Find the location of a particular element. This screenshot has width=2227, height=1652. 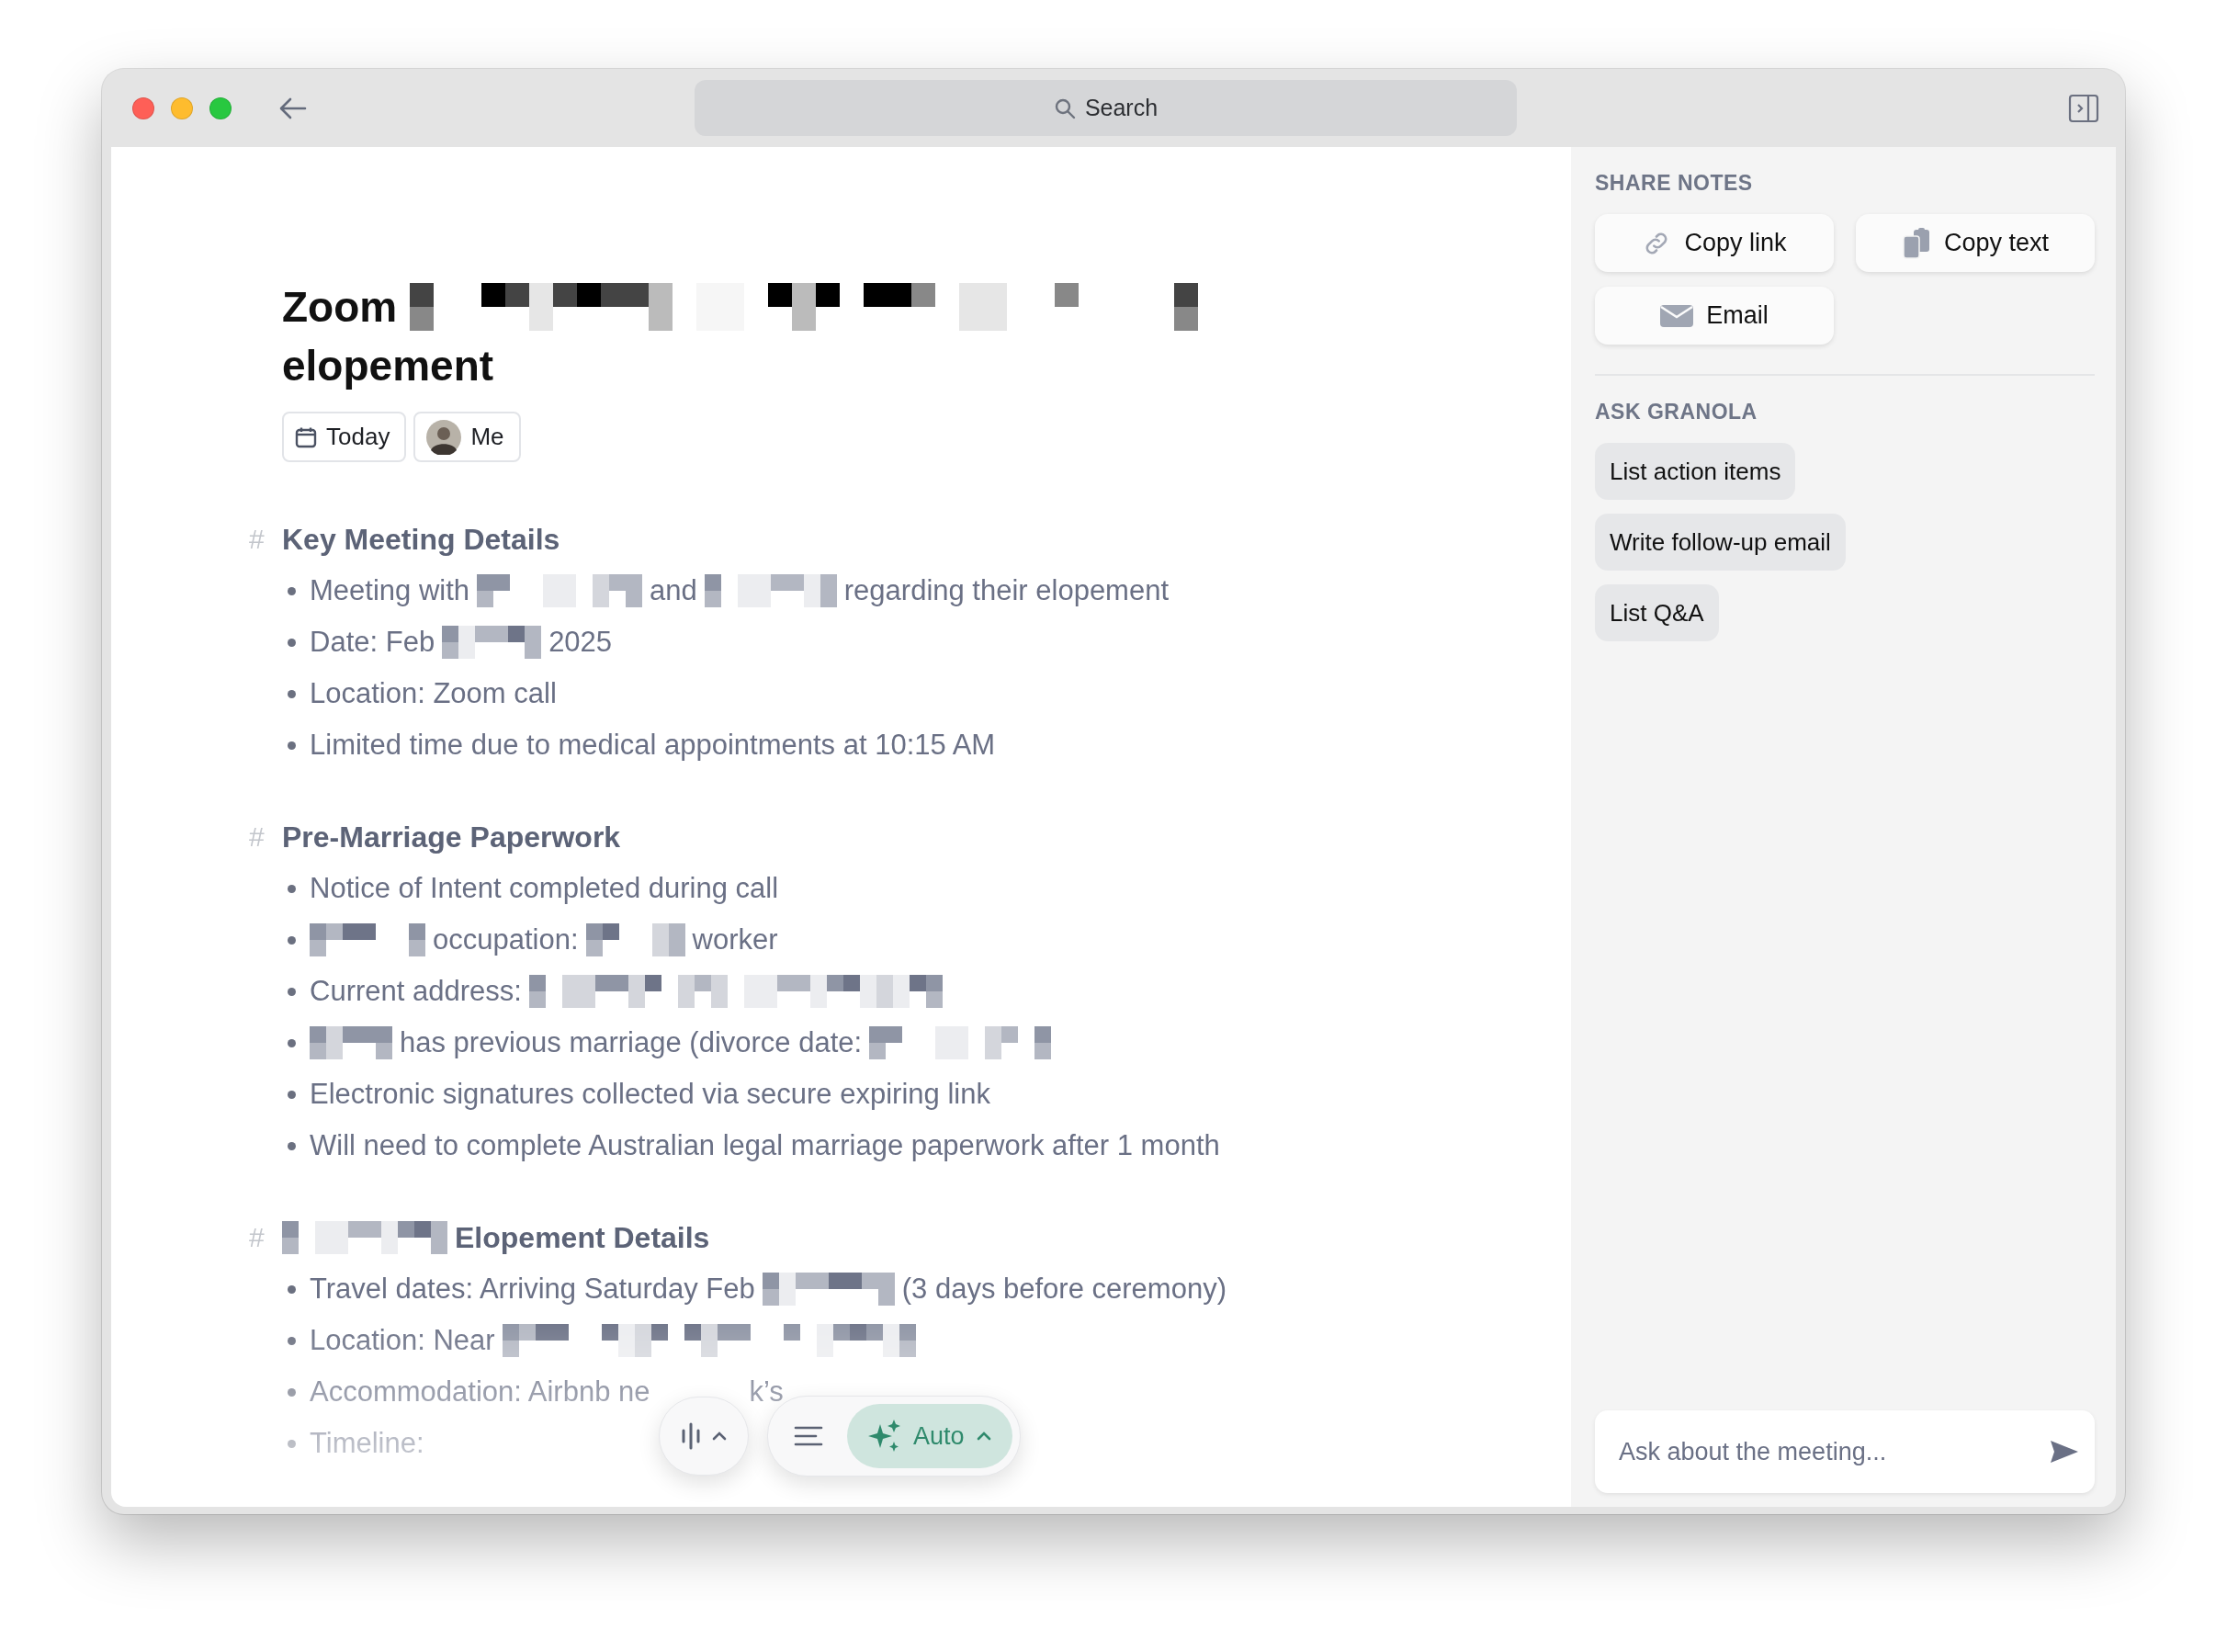

search-field: Search is located at coordinates (1106, 108).